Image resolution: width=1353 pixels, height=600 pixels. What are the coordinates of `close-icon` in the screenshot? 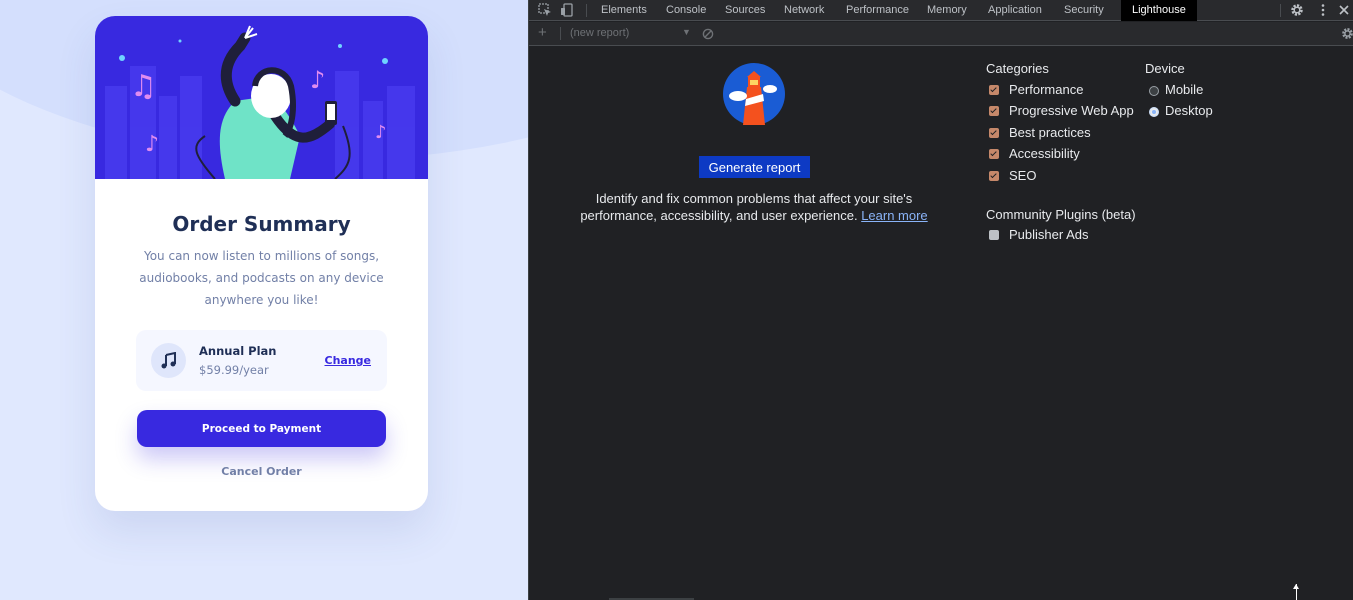 It's located at (1344, 10).